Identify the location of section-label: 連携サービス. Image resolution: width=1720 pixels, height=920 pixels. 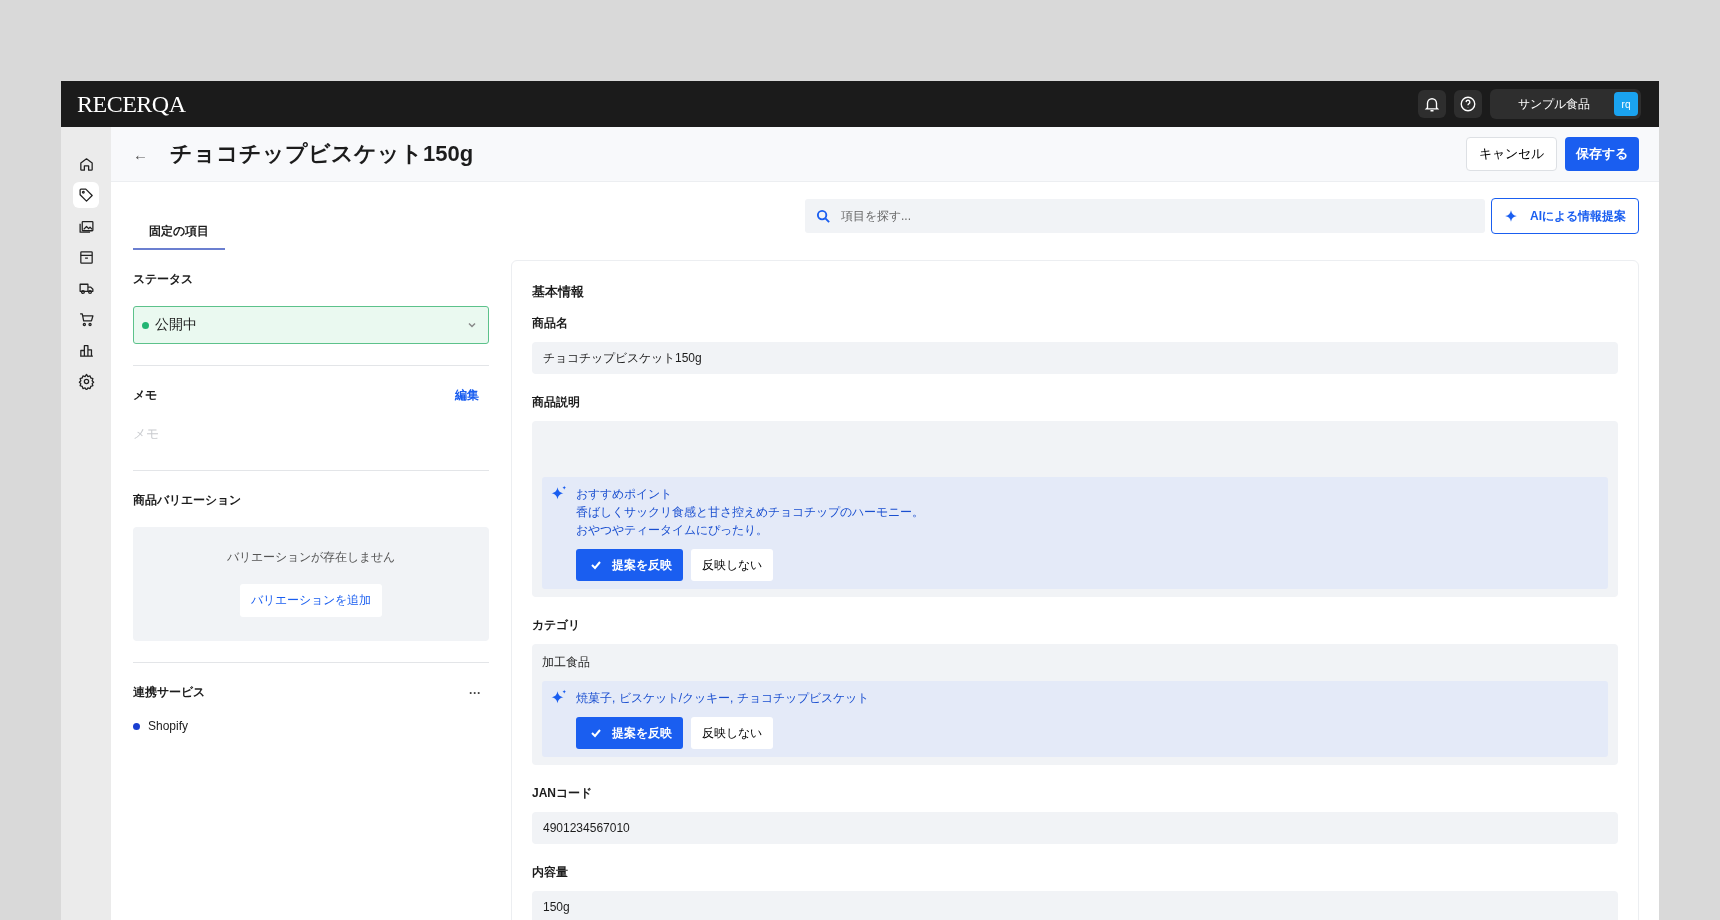
(169, 692).